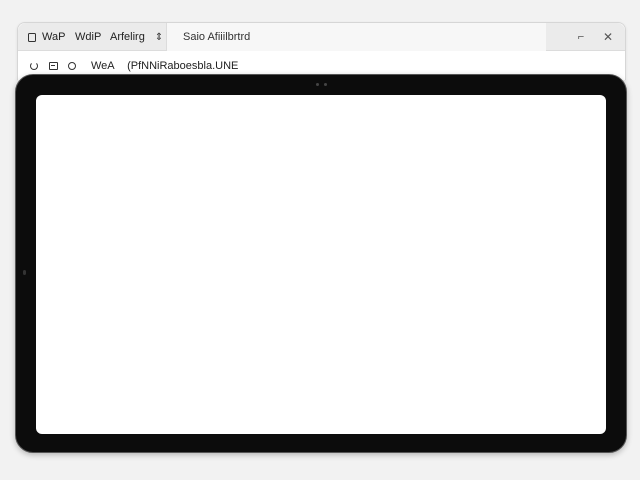  I want to click on tab-label: WdiP, so click(88, 37).